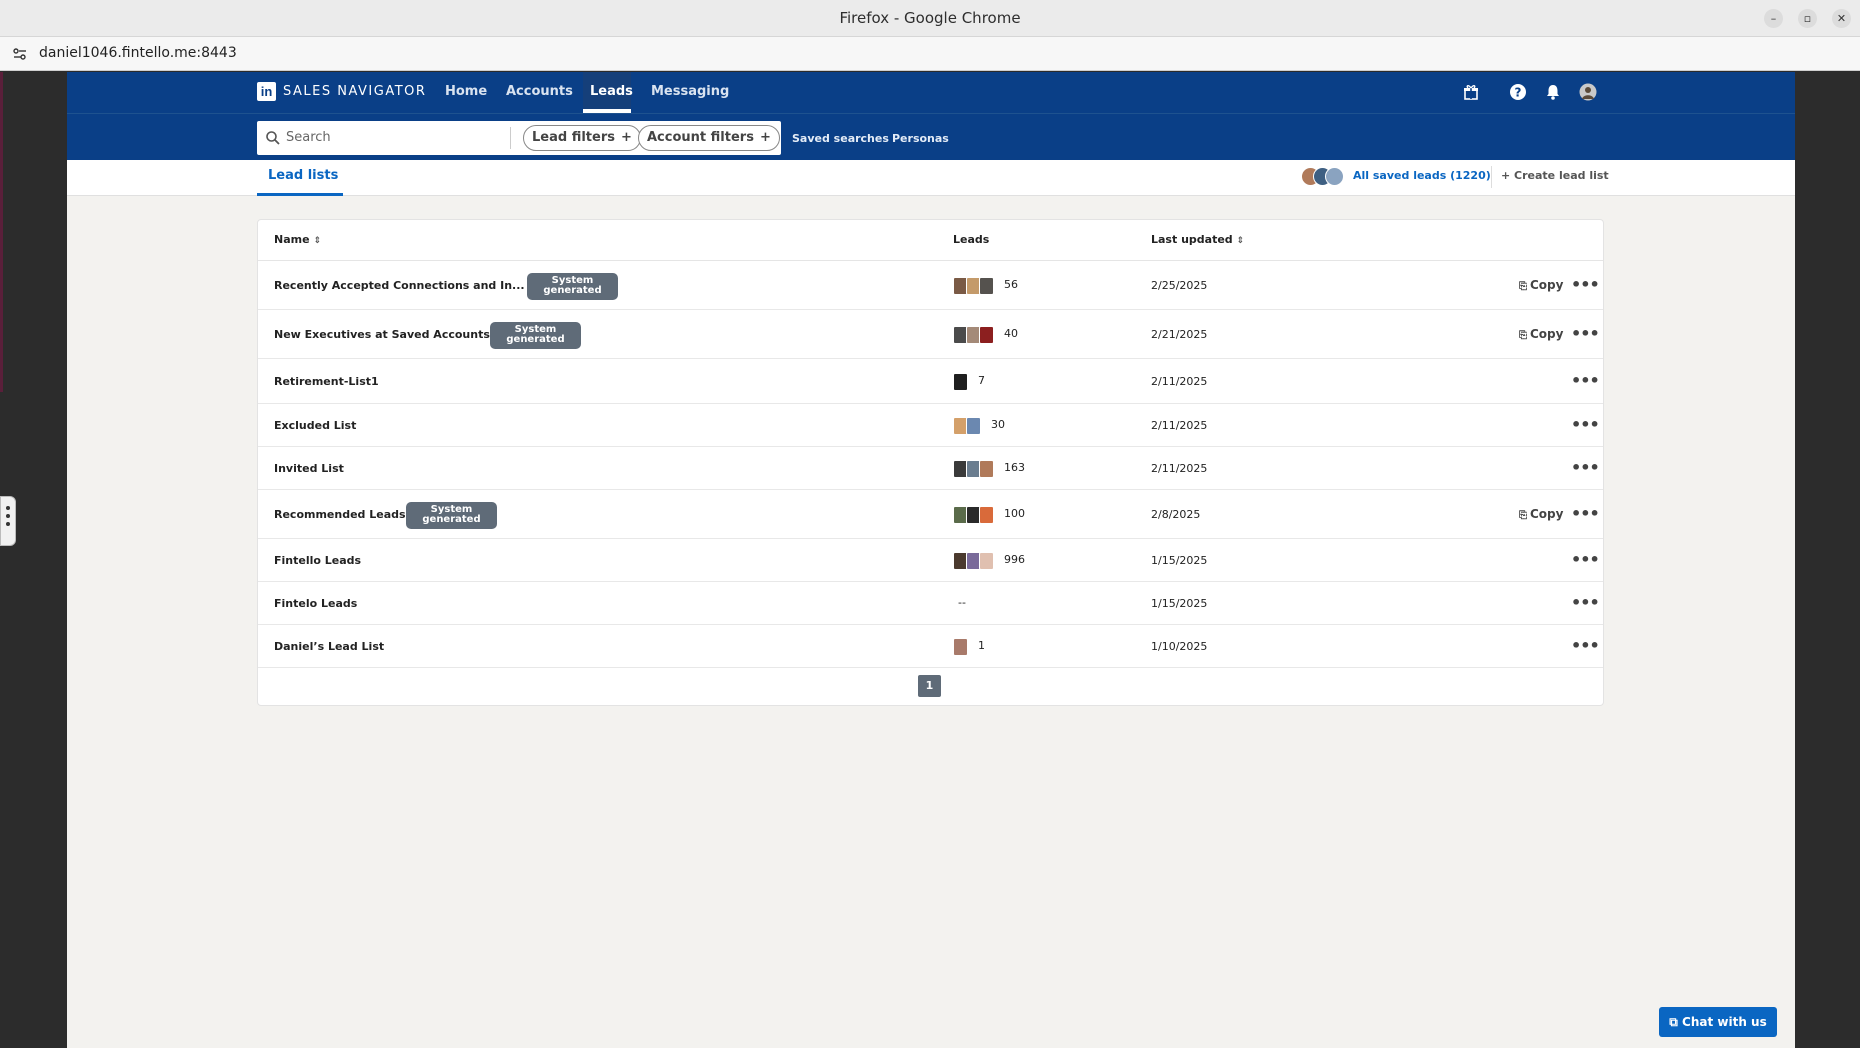 The image size is (1860, 1048). I want to click on linkedin-logo-icon: in, so click(266, 91).